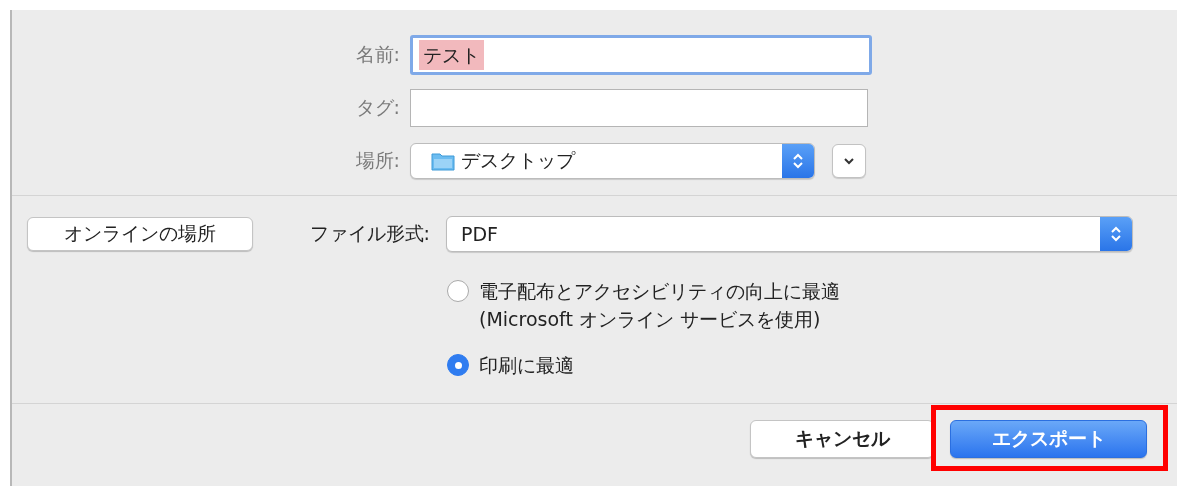  I want to click on option-label: 電子配布とアクセシビリティの向上に最適 (Microsoft オンライン サービスを使用), so click(659, 305).